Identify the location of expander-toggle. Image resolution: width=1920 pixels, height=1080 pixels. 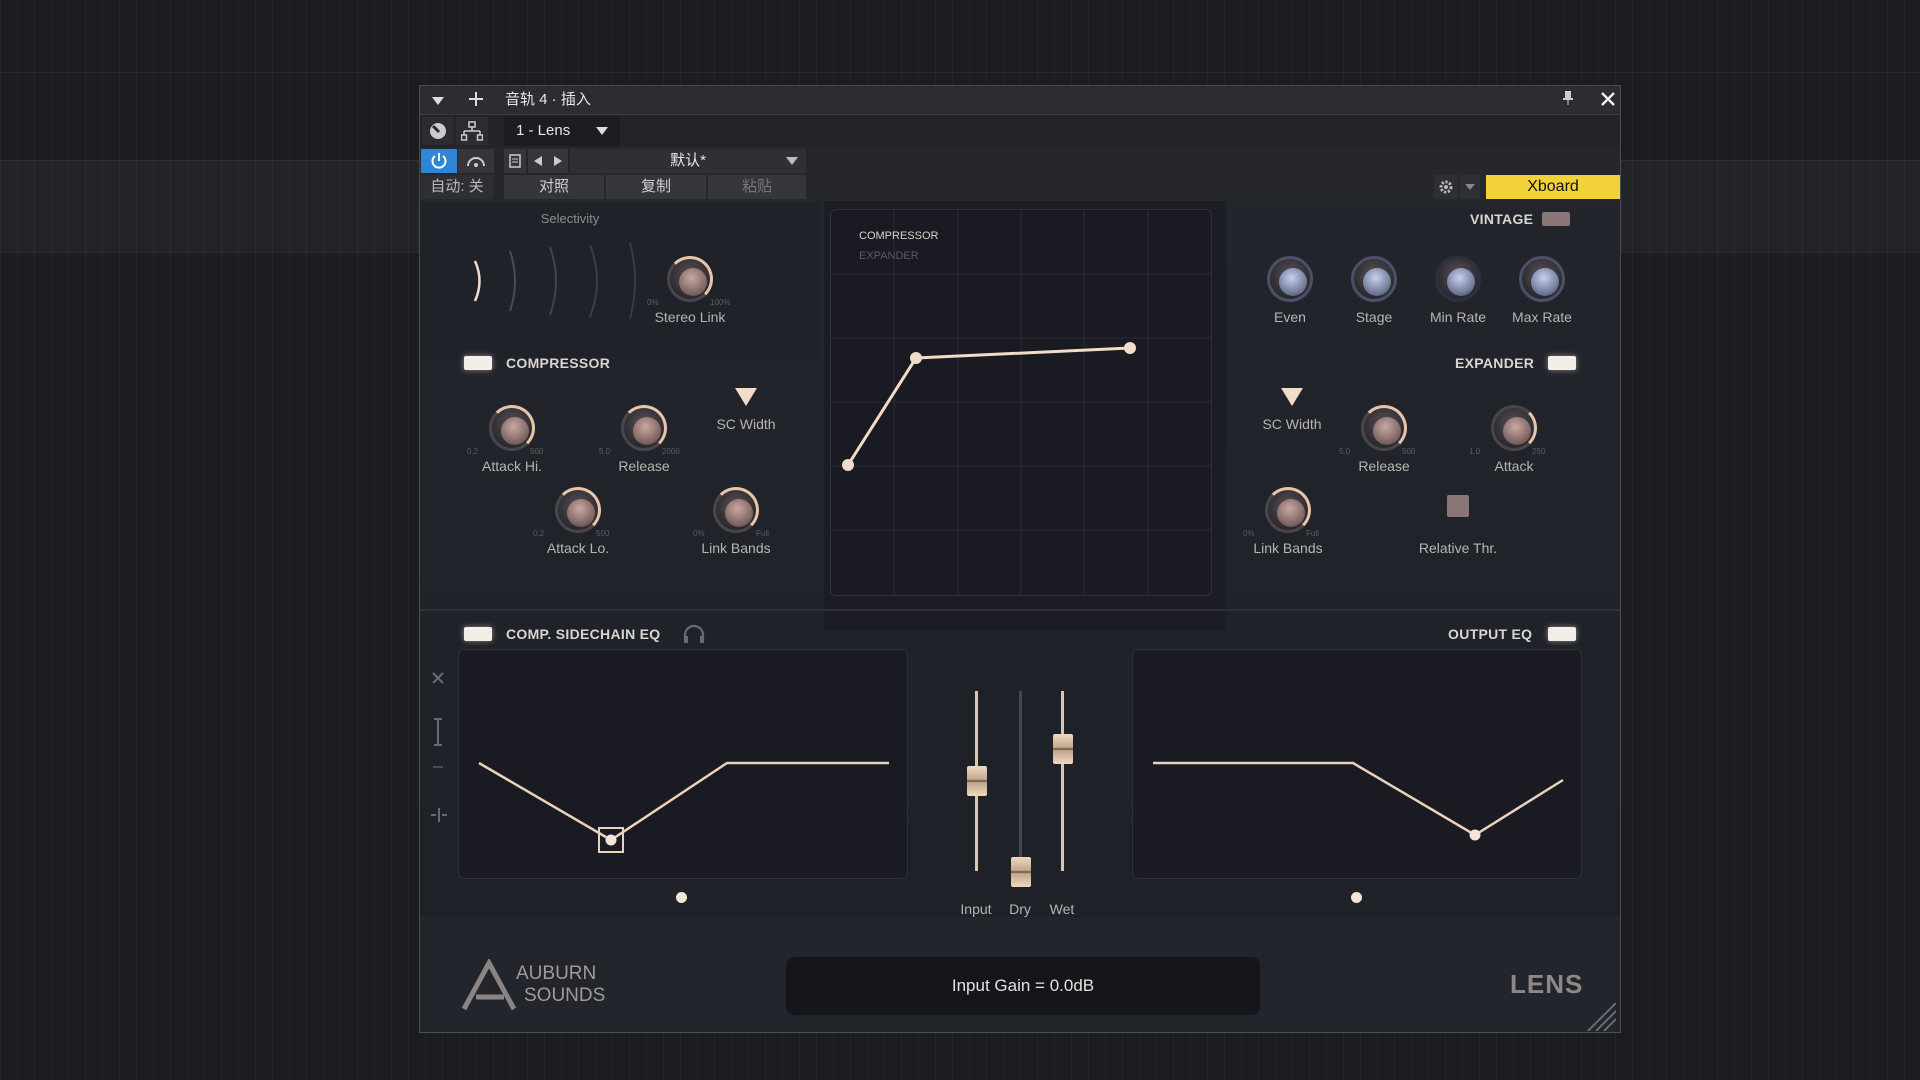
(1562, 363).